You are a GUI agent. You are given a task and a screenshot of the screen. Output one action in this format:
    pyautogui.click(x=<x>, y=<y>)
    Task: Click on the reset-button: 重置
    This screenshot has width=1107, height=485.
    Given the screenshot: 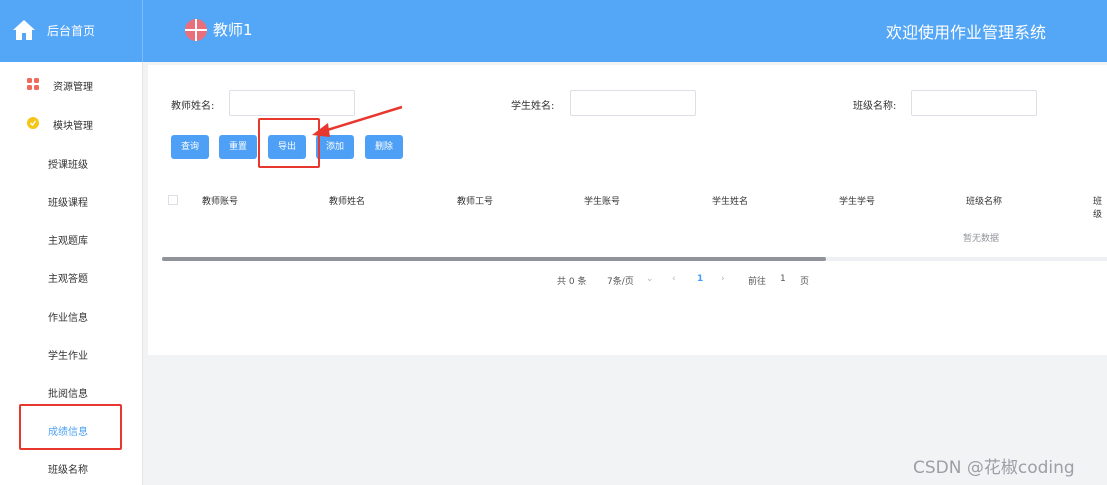 What is the action you would take?
    pyautogui.click(x=238, y=147)
    